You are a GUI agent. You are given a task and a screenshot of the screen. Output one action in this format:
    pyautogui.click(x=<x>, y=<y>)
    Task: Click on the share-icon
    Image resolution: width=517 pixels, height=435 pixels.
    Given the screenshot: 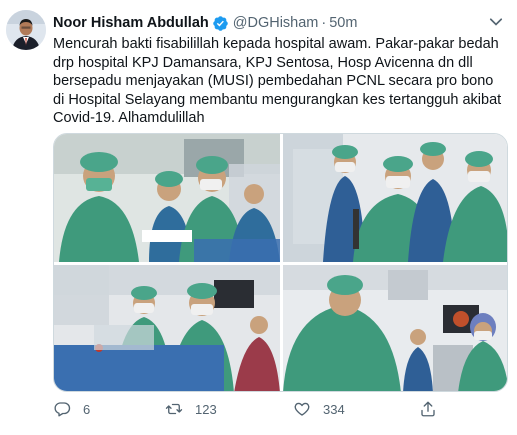 What is the action you would take?
    pyautogui.click(x=428, y=409)
    